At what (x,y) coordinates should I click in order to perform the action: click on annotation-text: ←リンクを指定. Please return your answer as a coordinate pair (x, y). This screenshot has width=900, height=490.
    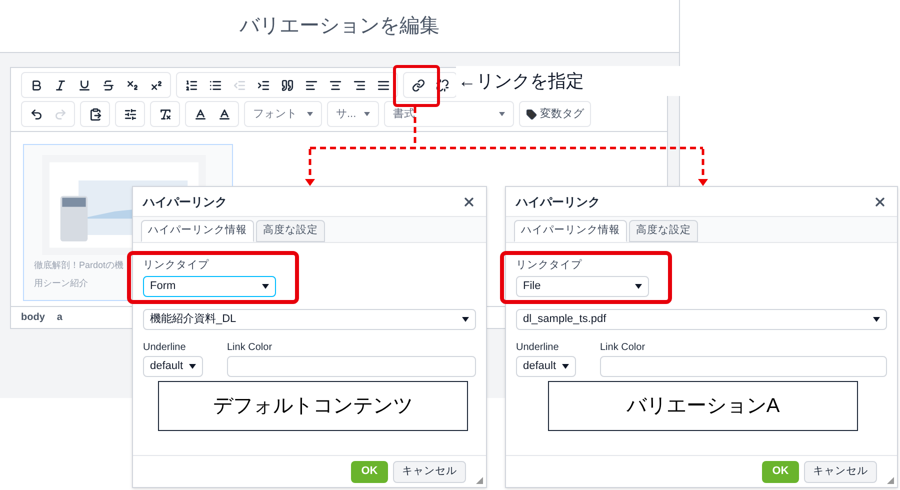
    Looking at the image, I should click on (521, 81).